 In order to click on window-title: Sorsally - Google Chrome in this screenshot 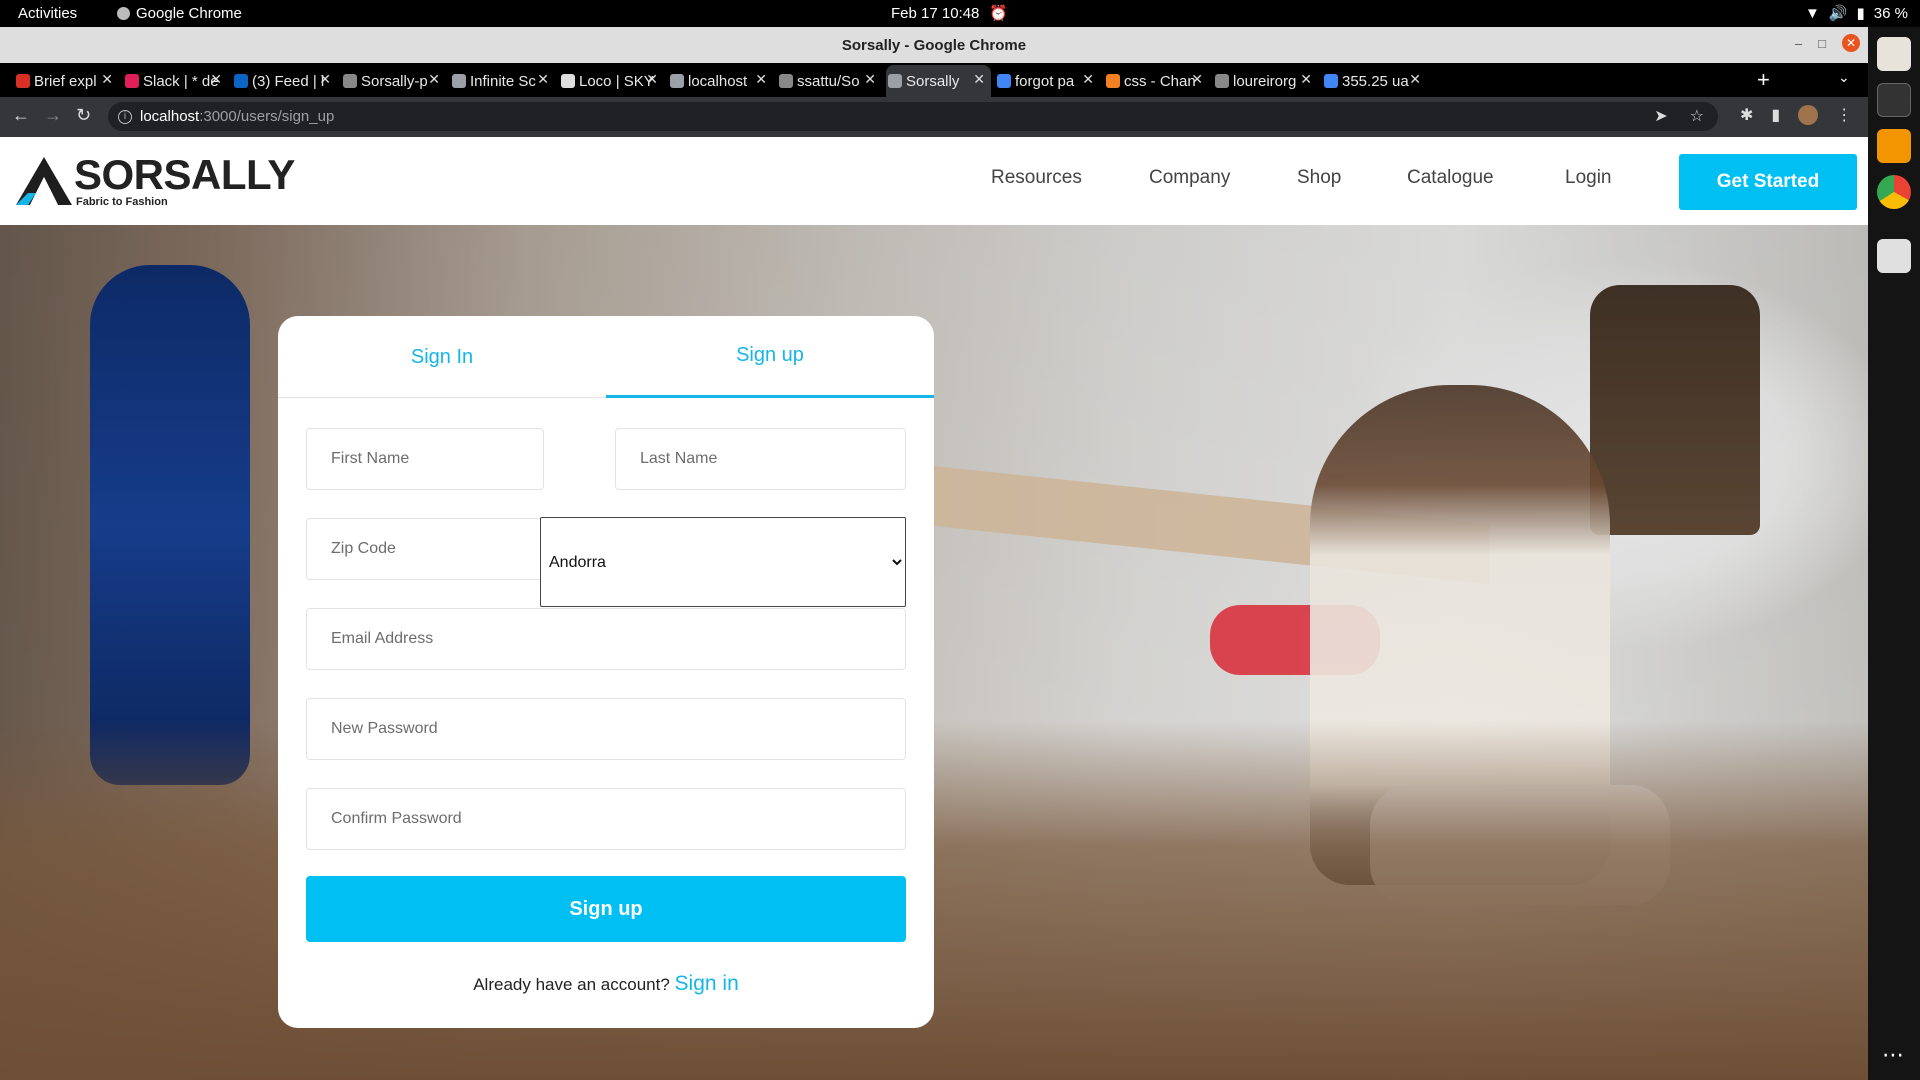, I will do `click(934, 45)`.